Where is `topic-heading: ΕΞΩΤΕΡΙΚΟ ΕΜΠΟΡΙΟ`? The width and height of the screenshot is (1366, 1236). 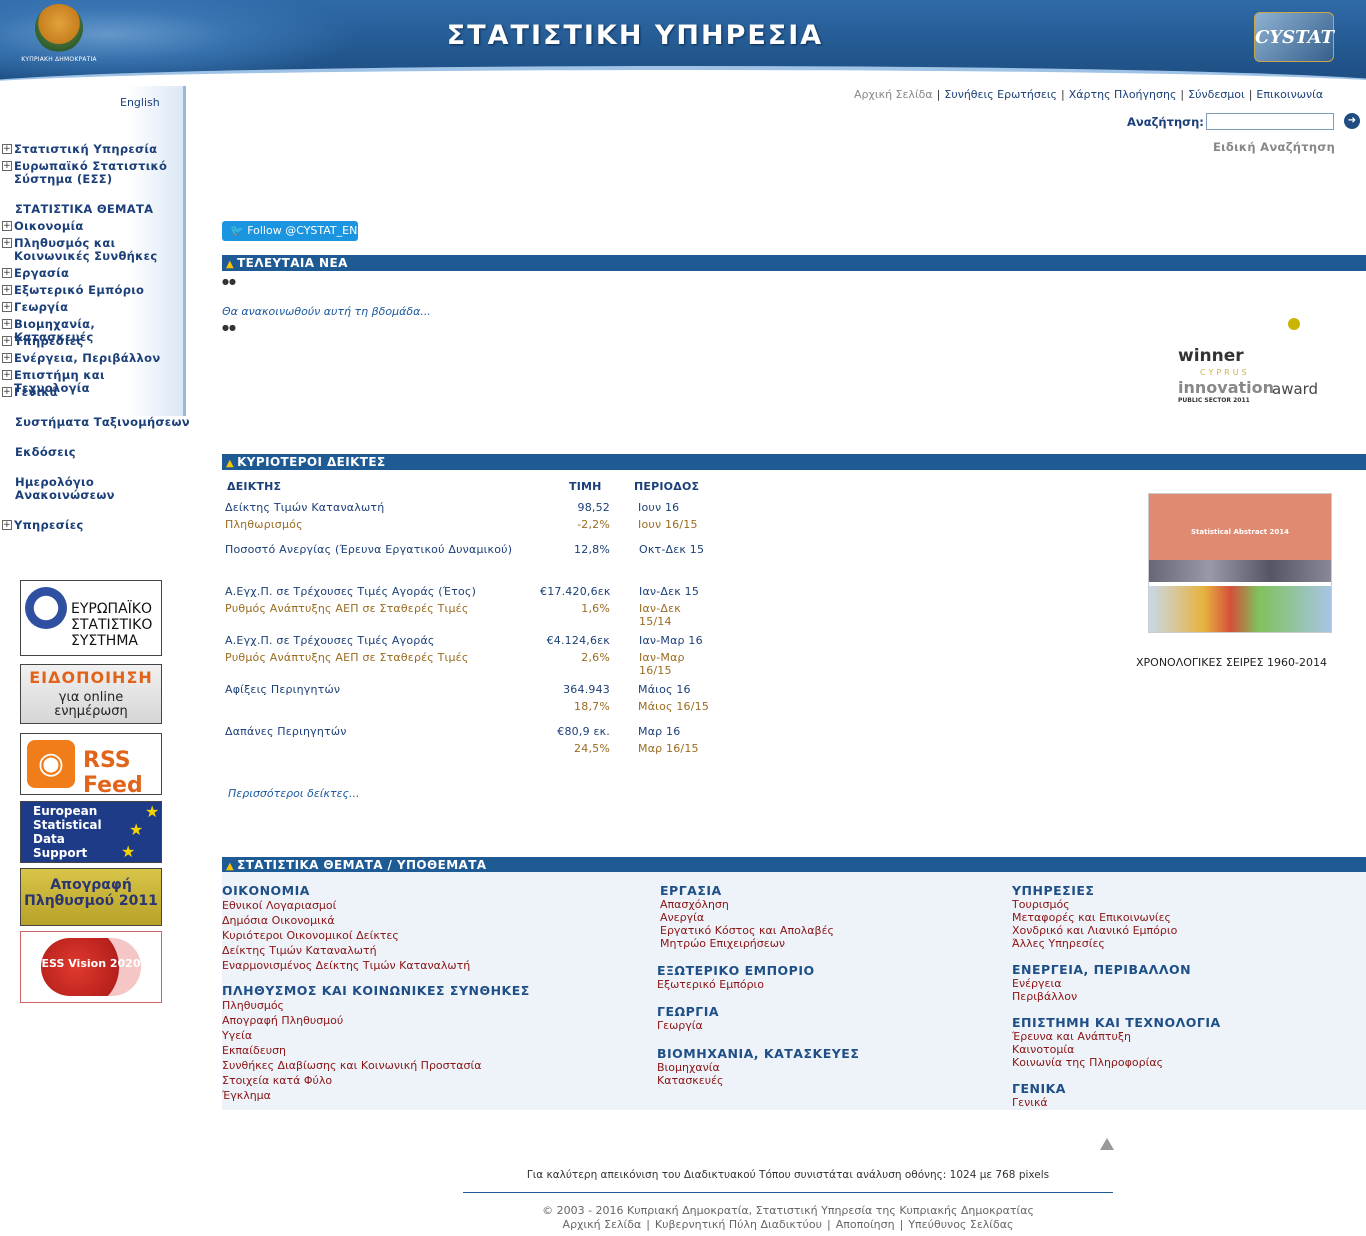
topic-heading: ΕΞΩΤΕΡΙΚΟ ΕΜΠΟΡΙΟ is located at coordinates (736, 970).